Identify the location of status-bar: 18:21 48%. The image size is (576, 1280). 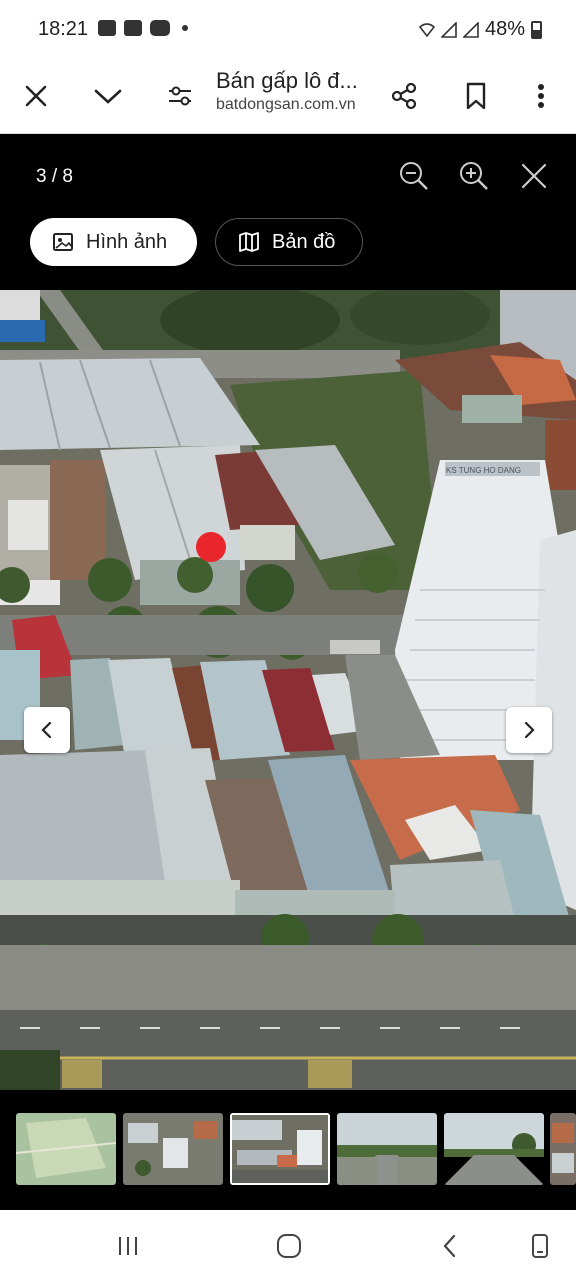
(288, 30).